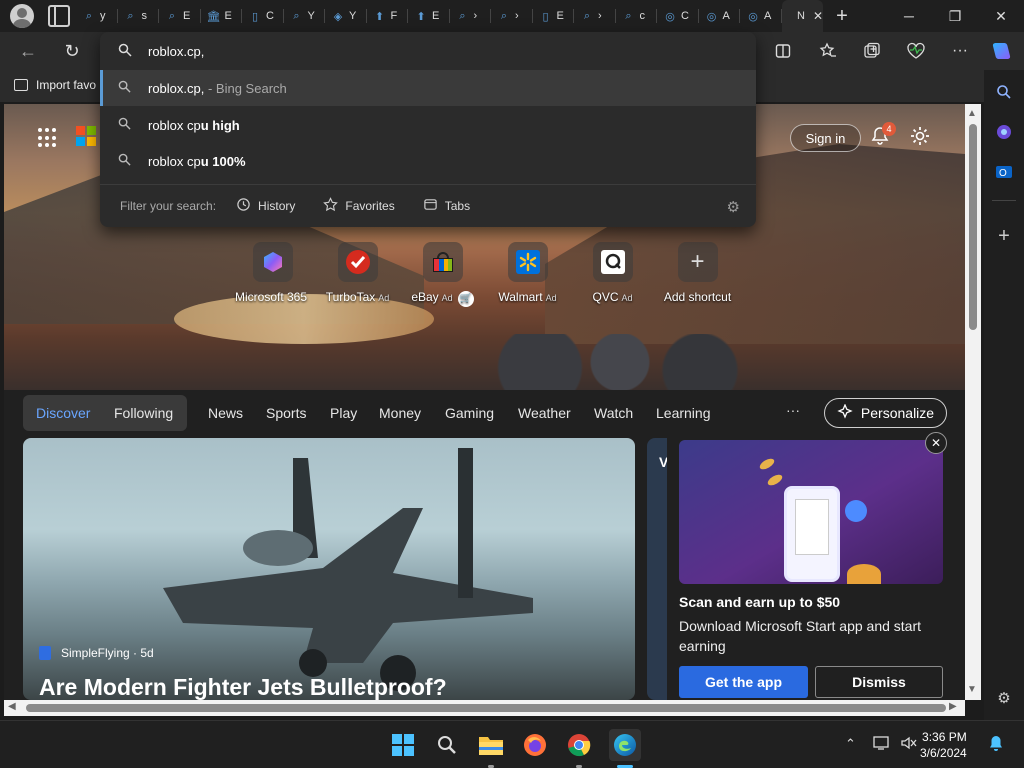  What do you see at coordinates (428, 125) in the screenshot?
I see `suggestion-item: roblox cp u high` at bounding box center [428, 125].